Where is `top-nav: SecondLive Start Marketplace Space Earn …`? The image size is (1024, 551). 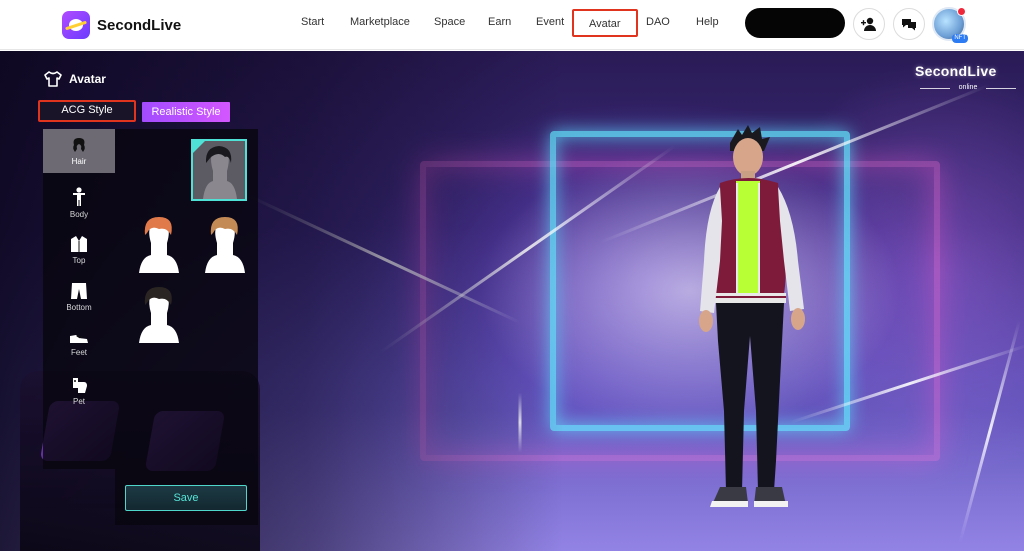 top-nav: SecondLive Start Marketplace Space Earn … is located at coordinates (512, 25).